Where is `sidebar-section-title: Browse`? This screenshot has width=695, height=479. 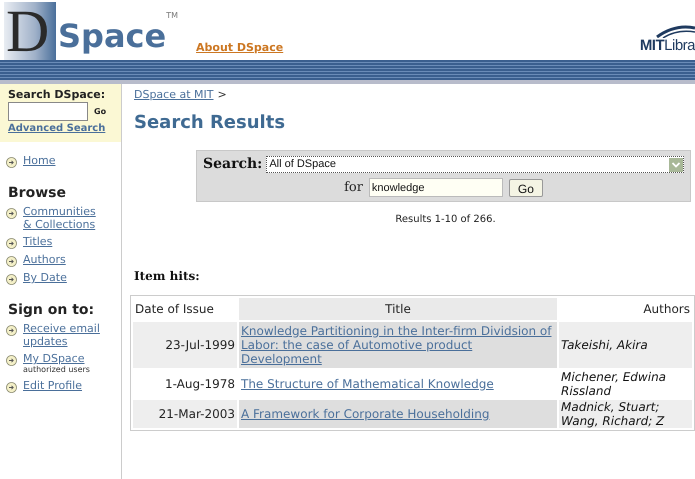
sidebar-section-title: Browse is located at coordinates (37, 193).